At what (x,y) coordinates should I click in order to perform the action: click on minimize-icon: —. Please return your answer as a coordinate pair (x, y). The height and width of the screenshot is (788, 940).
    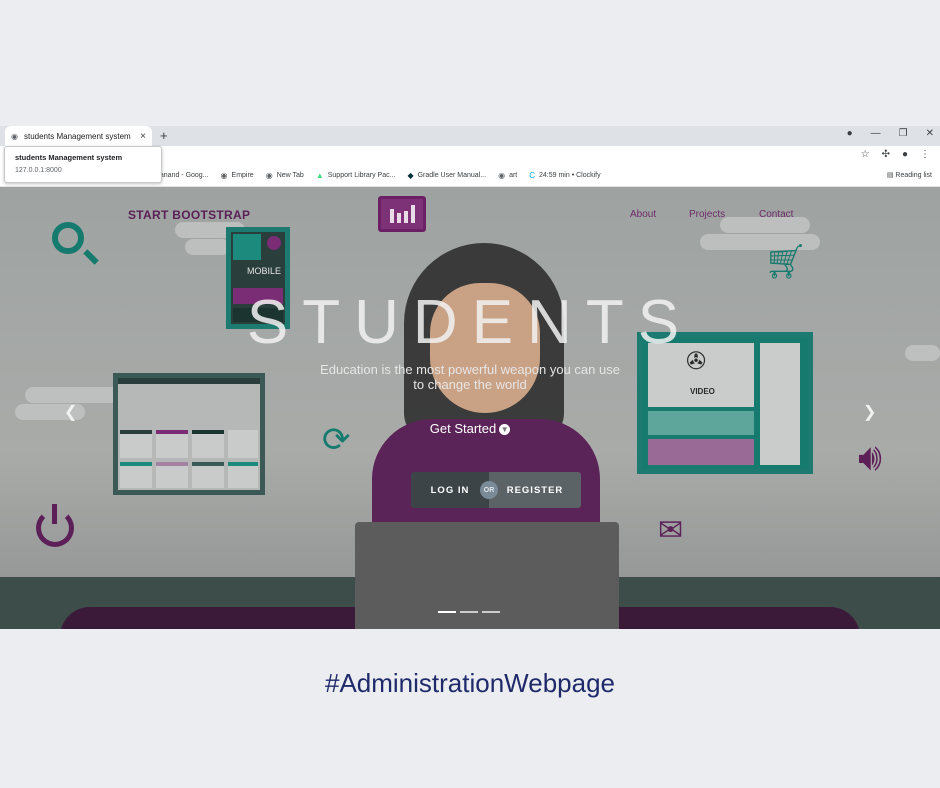
    Looking at the image, I should click on (876, 133).